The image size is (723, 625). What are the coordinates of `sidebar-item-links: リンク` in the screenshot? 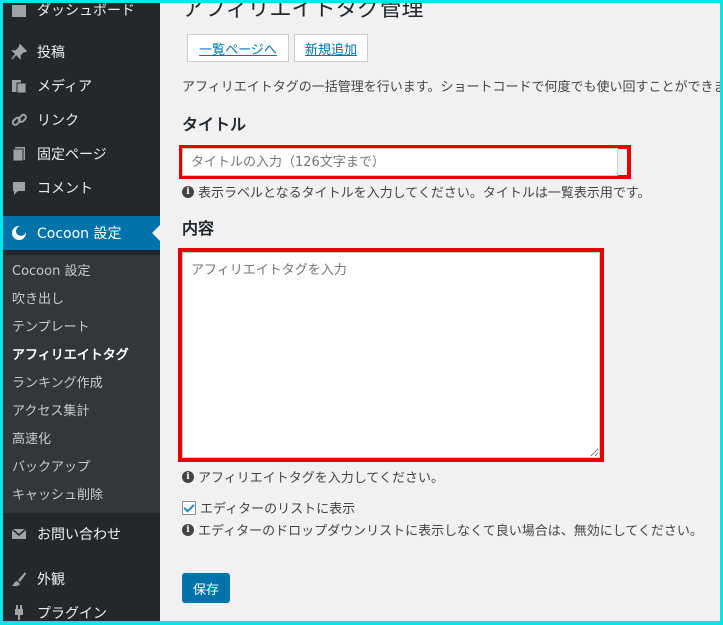 It's located at (81, 120).